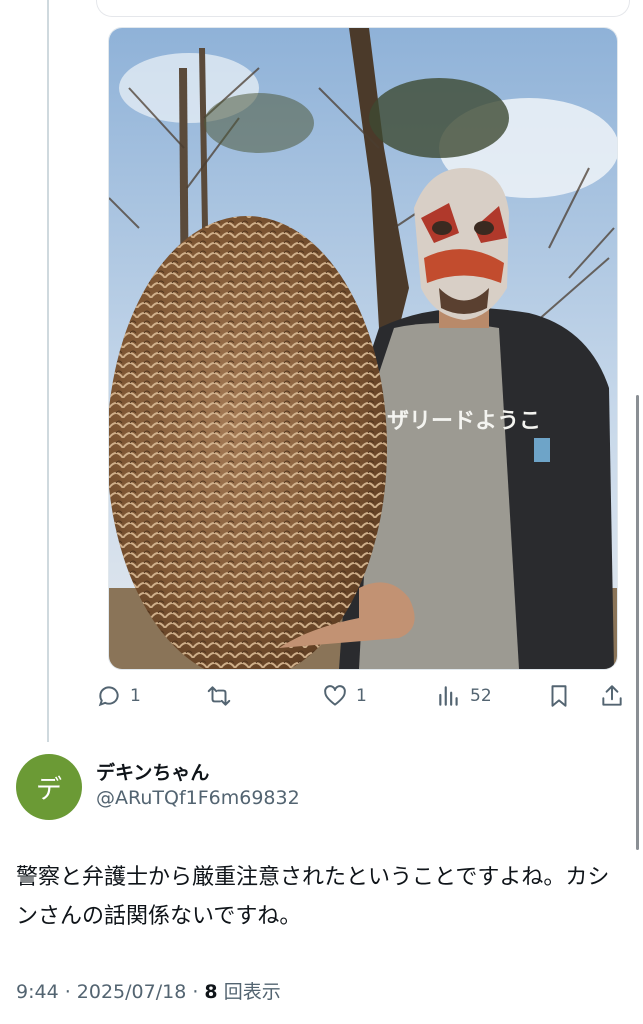 The height and width of the screenshot is (1024, 643). Describe the element at coordinates (335, 695) in the screenshot. I see `heart-icon` at that location.